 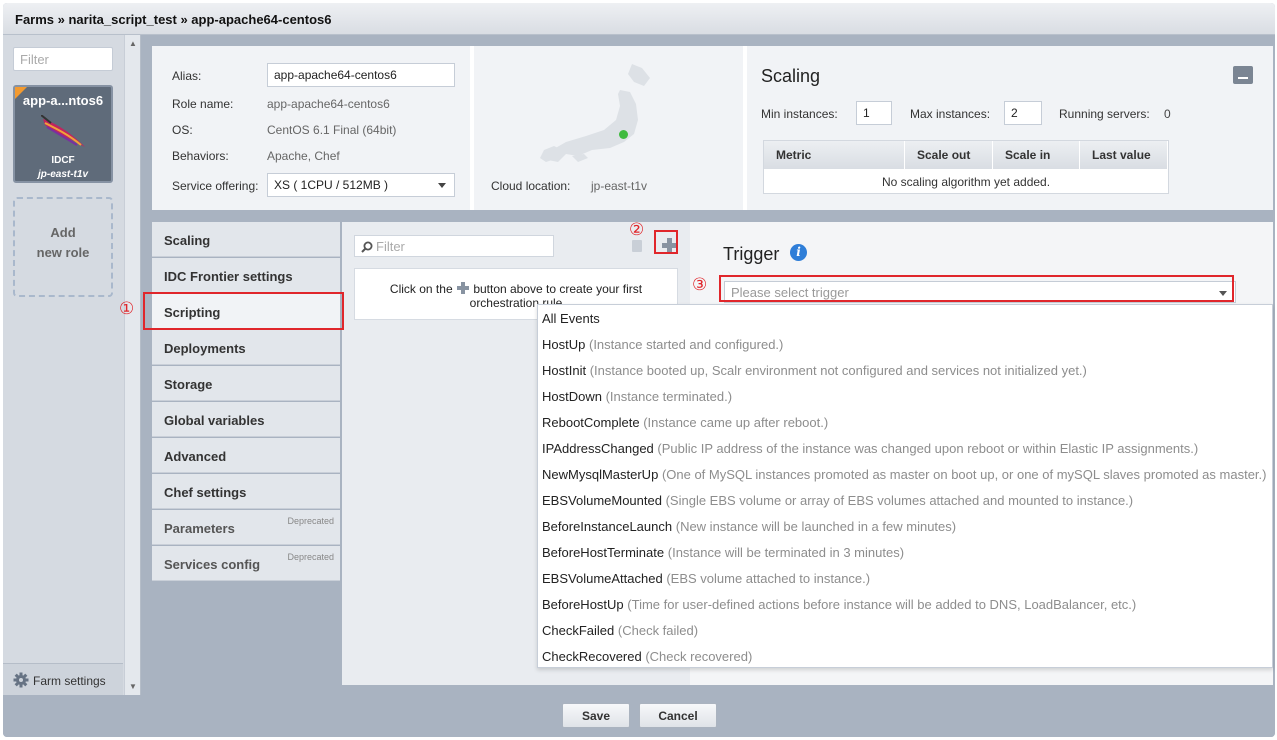 I want to click on tab-chef-settings: Chef settings, so click(x=246, y=491).